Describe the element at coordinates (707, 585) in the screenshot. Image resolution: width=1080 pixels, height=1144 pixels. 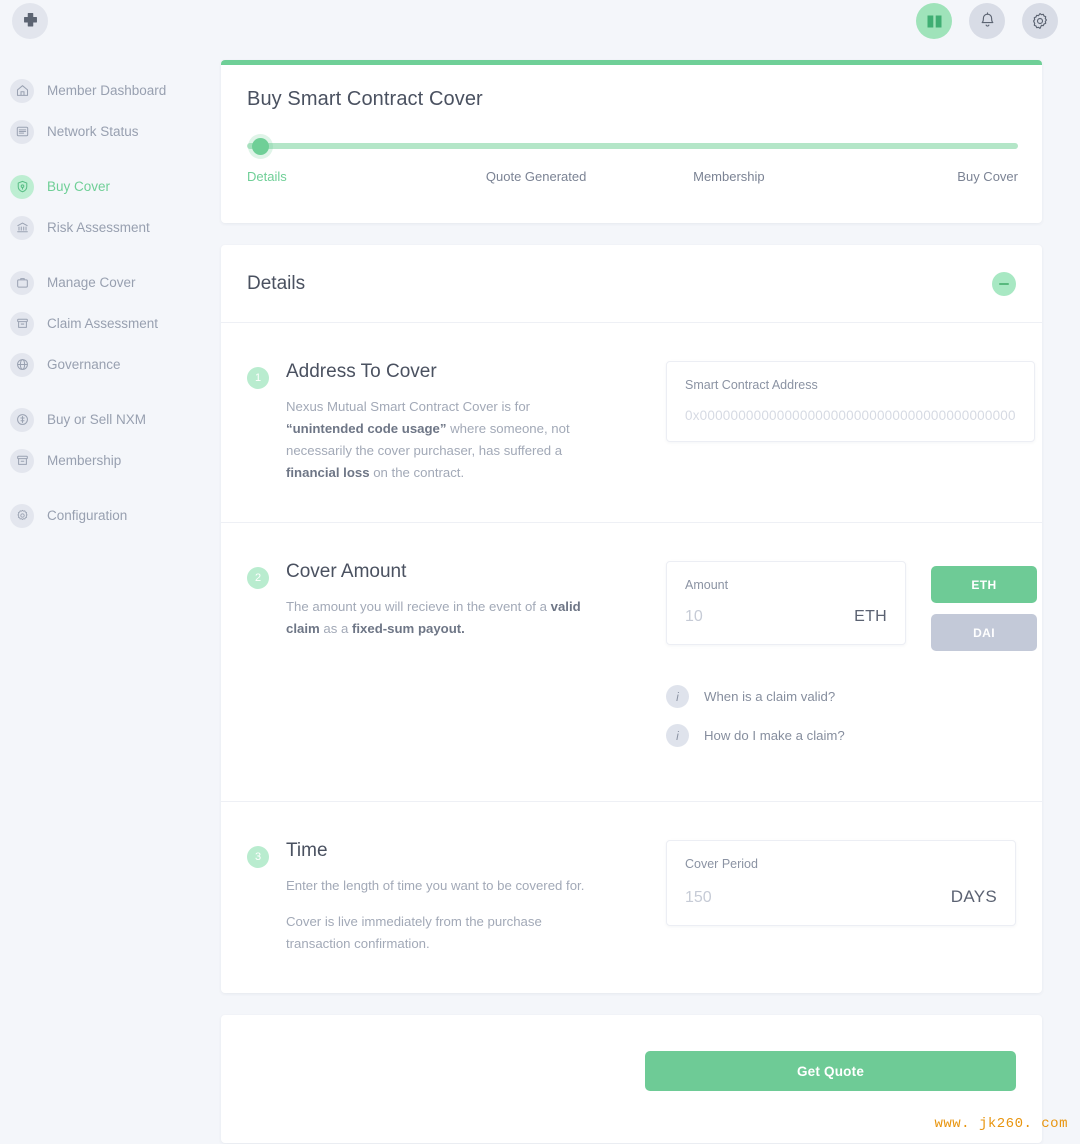
I see `field-label: Amount` at that location.